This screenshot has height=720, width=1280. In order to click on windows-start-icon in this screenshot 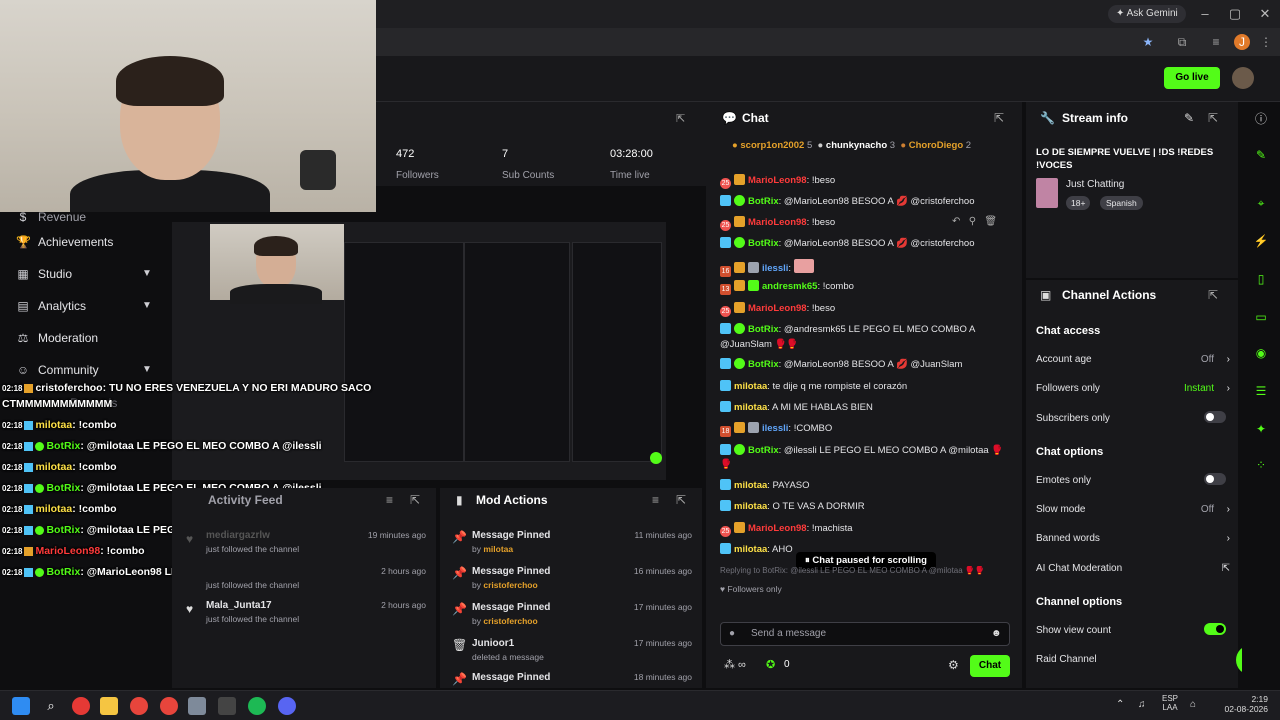, I will do `click(21, 706)`.